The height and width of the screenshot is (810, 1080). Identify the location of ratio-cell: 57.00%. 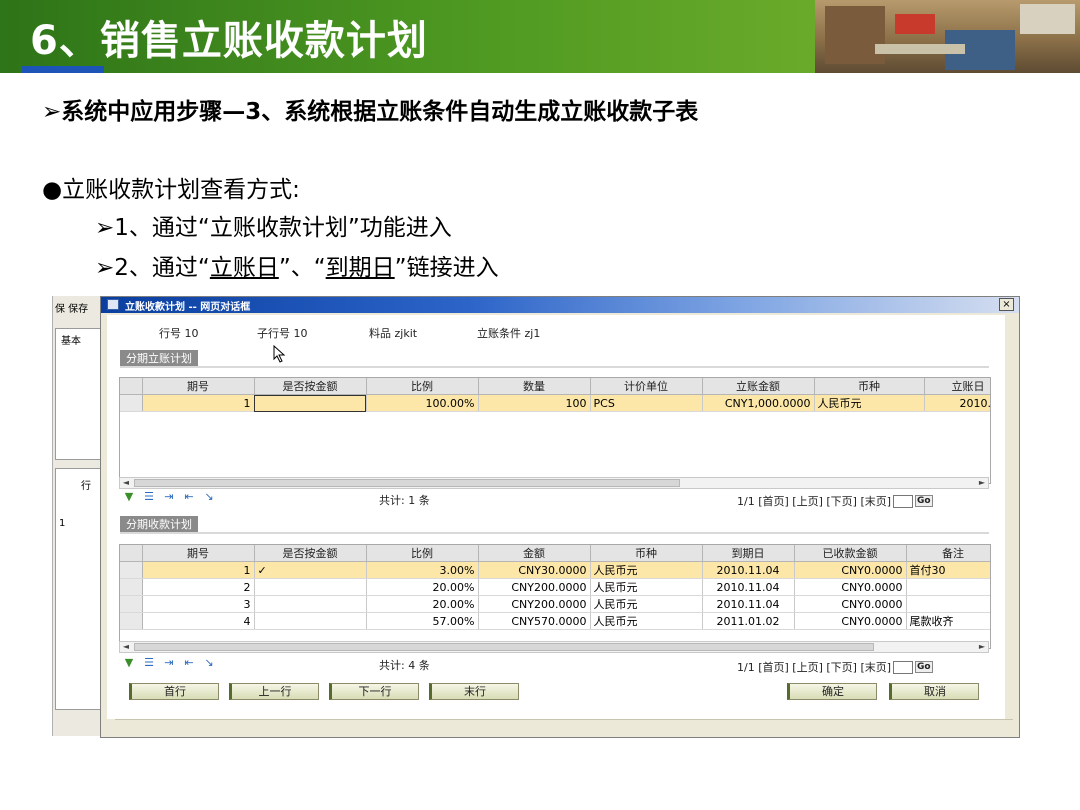
(422, 621).